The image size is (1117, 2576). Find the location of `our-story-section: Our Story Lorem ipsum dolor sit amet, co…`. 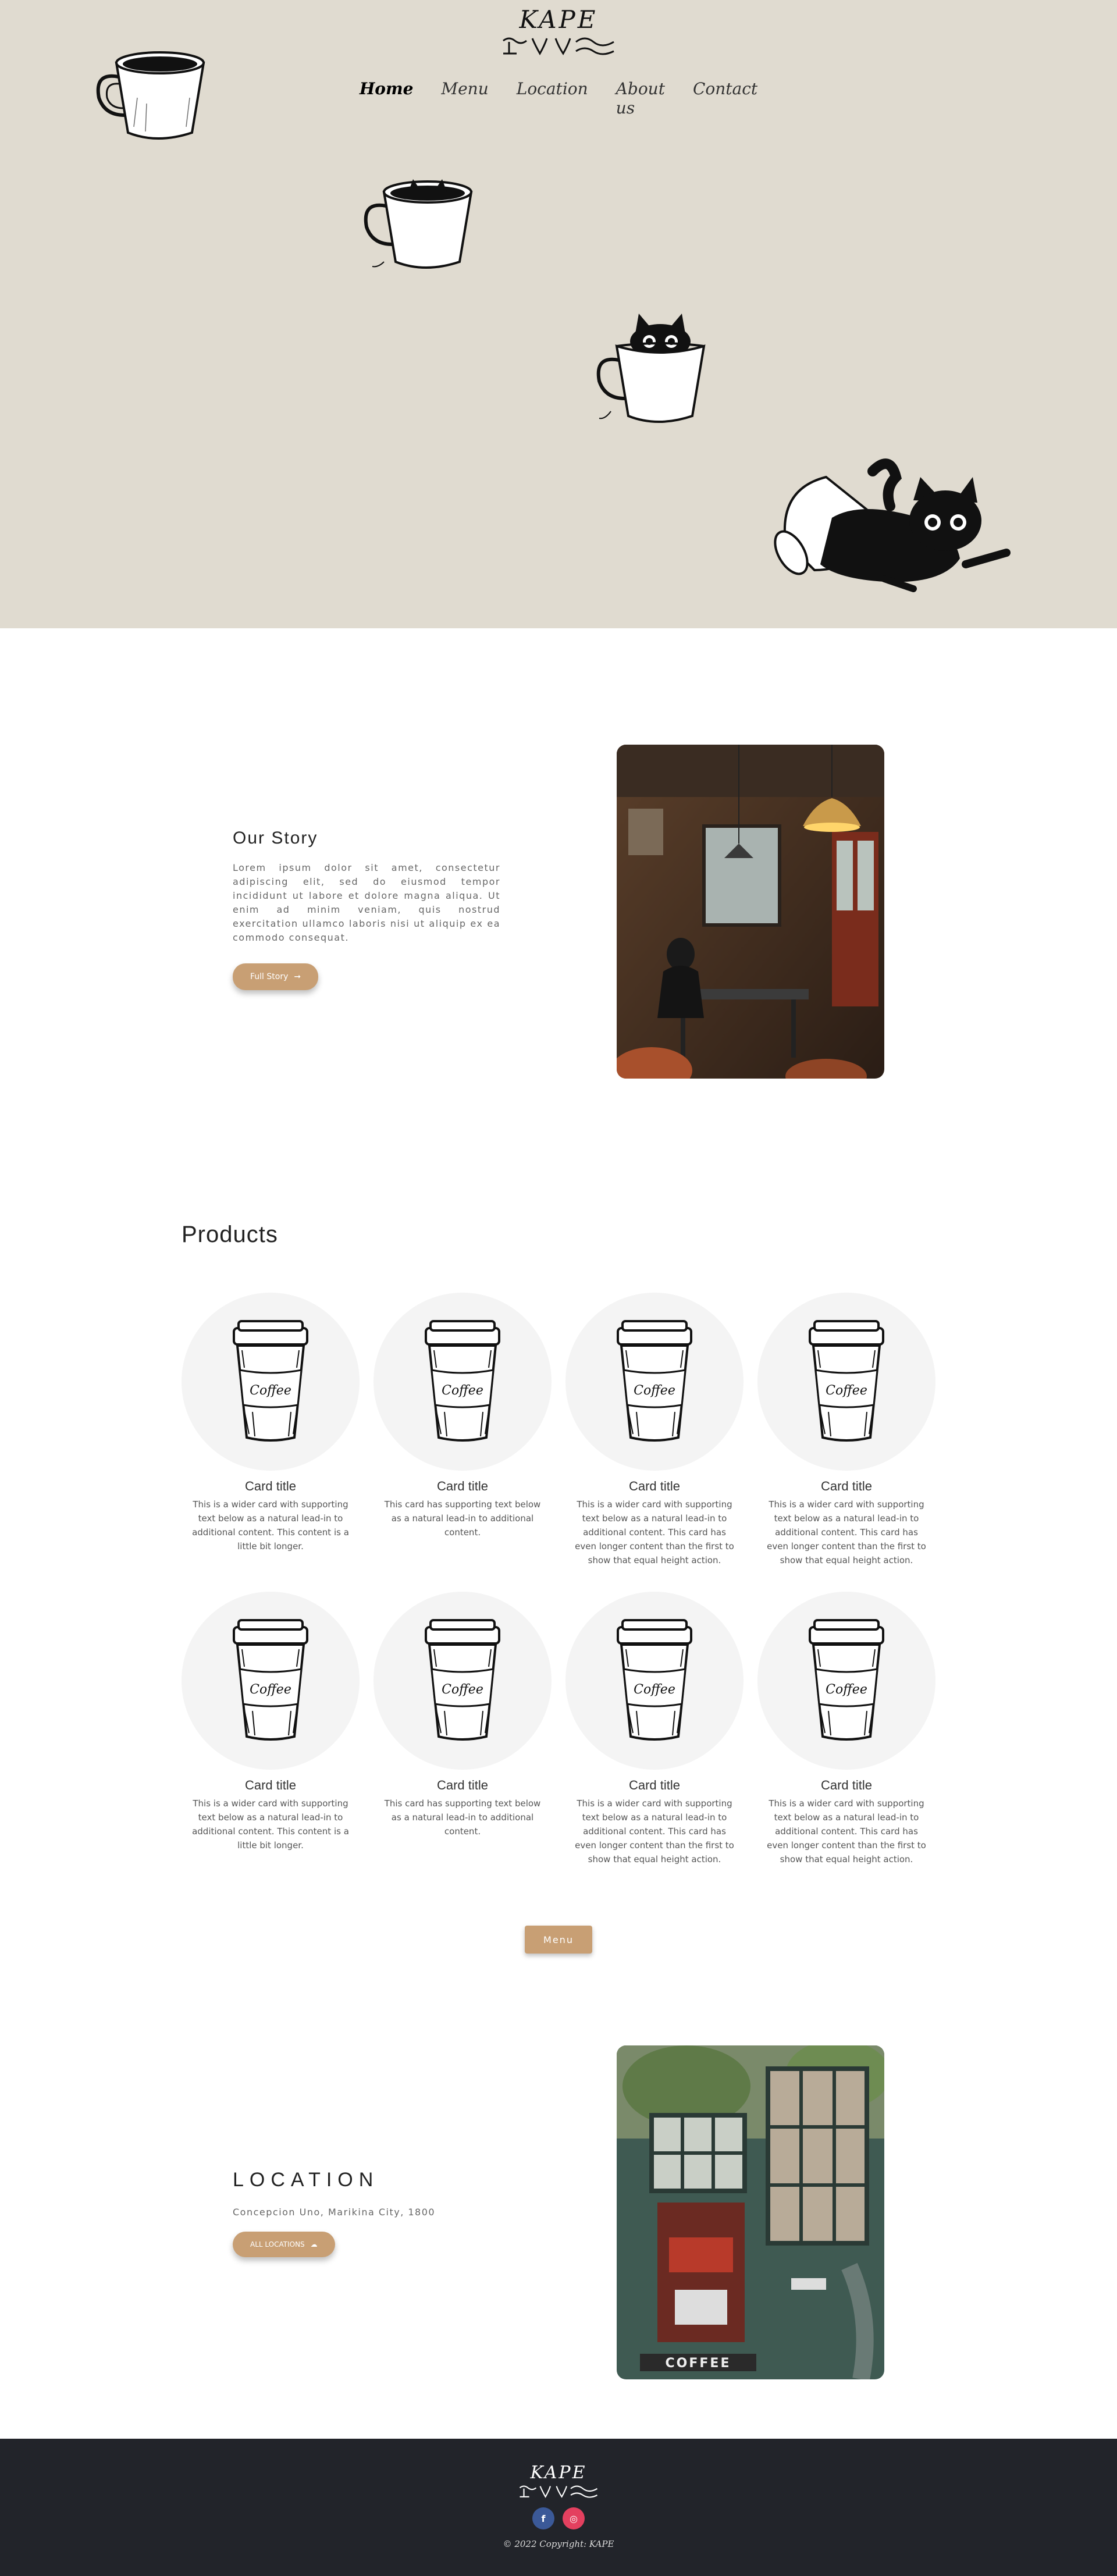

our-story-section: Our Story Lorem ipsum dolor sit amet, co… is located at coordinates (366, 909).